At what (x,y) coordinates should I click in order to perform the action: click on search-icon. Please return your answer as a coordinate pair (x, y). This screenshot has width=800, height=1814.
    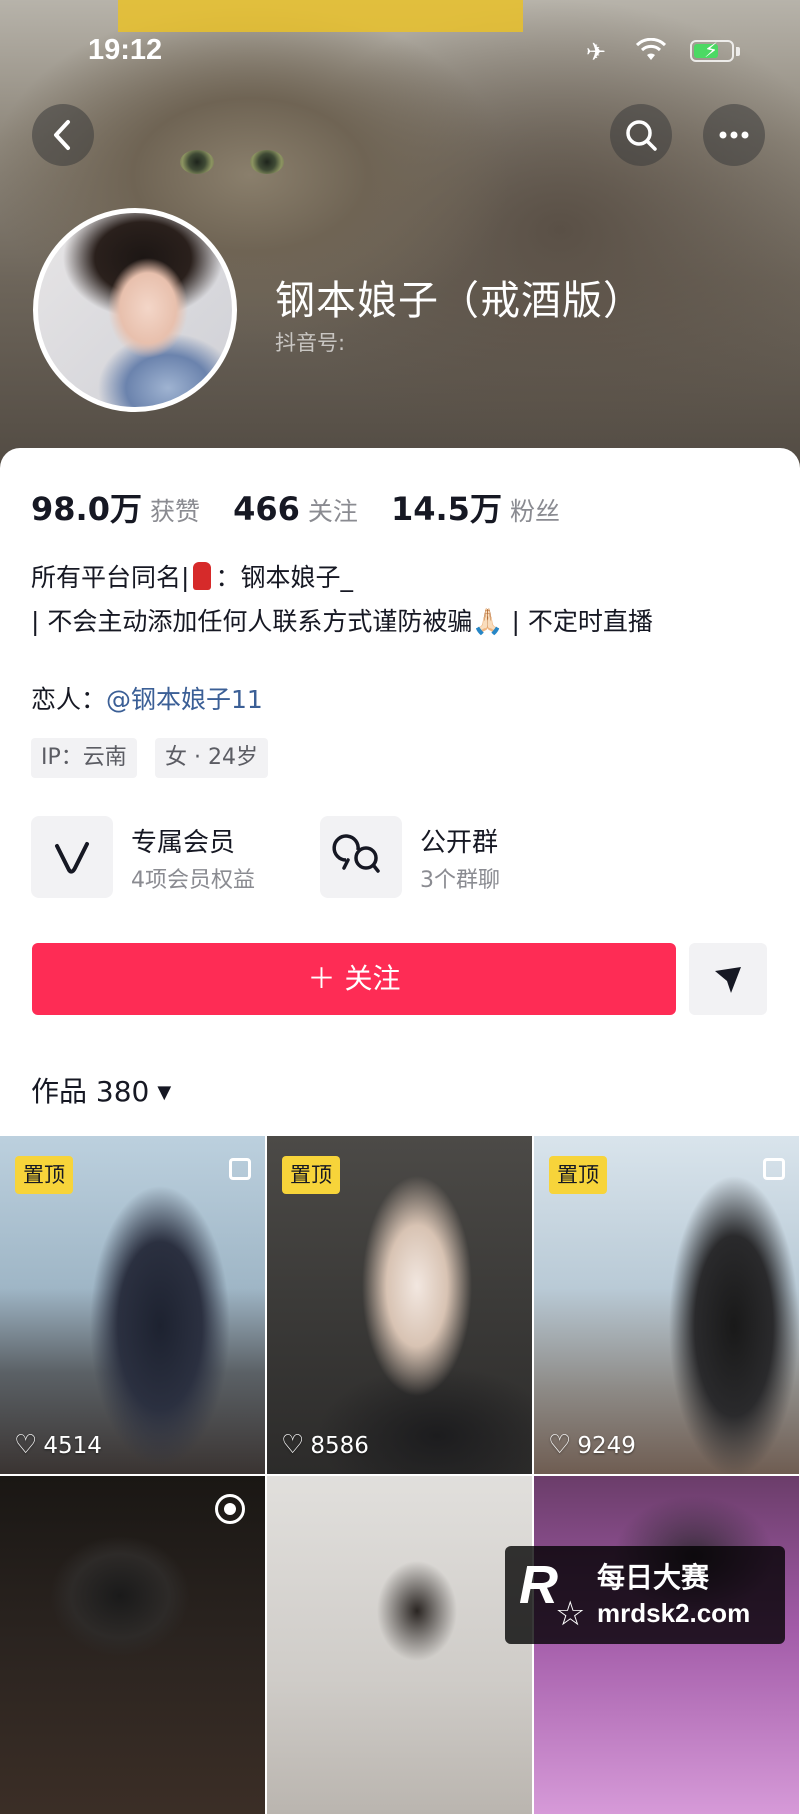
    Looking at the image, I should click on (641, 135).